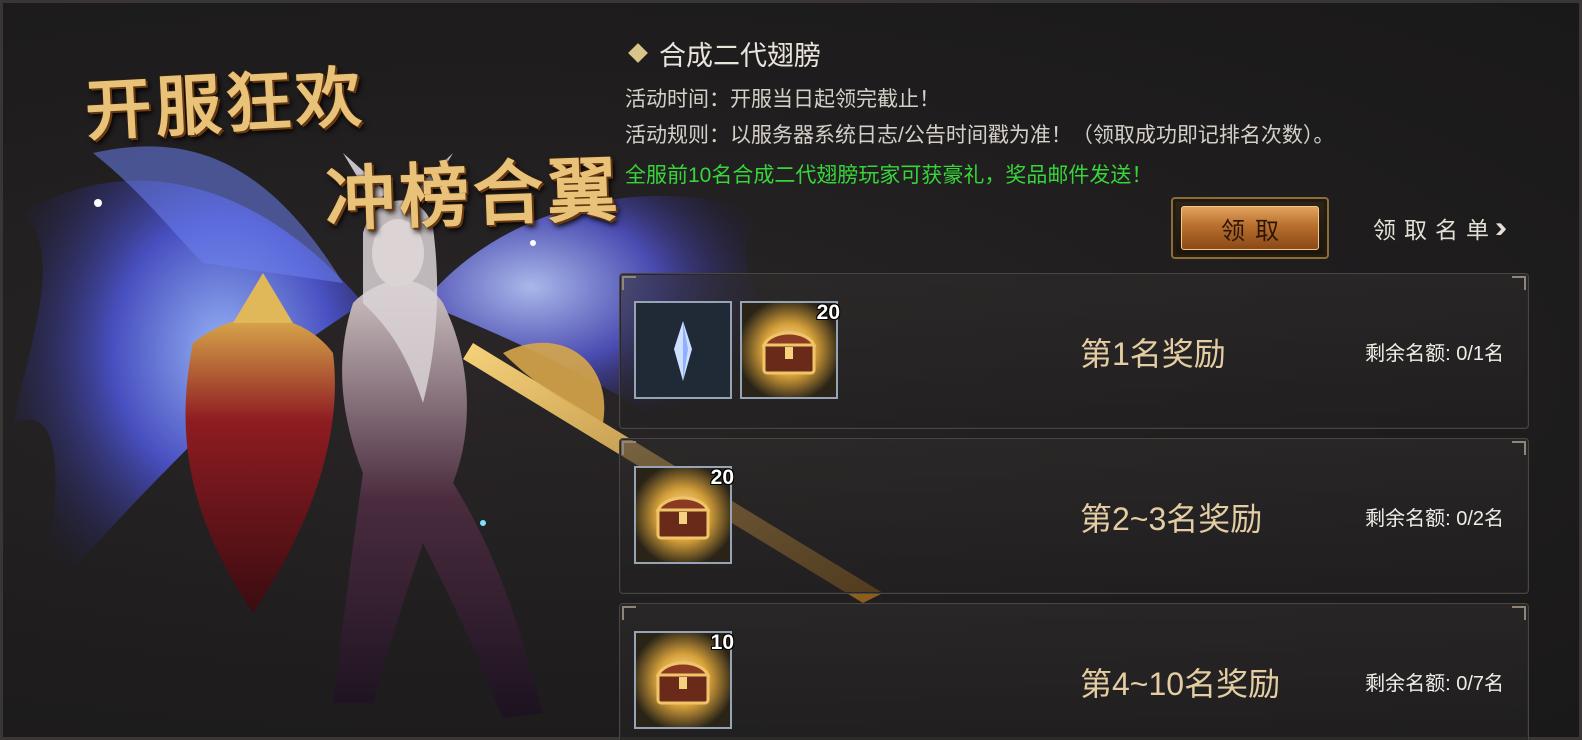 This screenshot has width=1582, height=740. I want to click on activity-time-label: 活动时间：, so click(677, 99).